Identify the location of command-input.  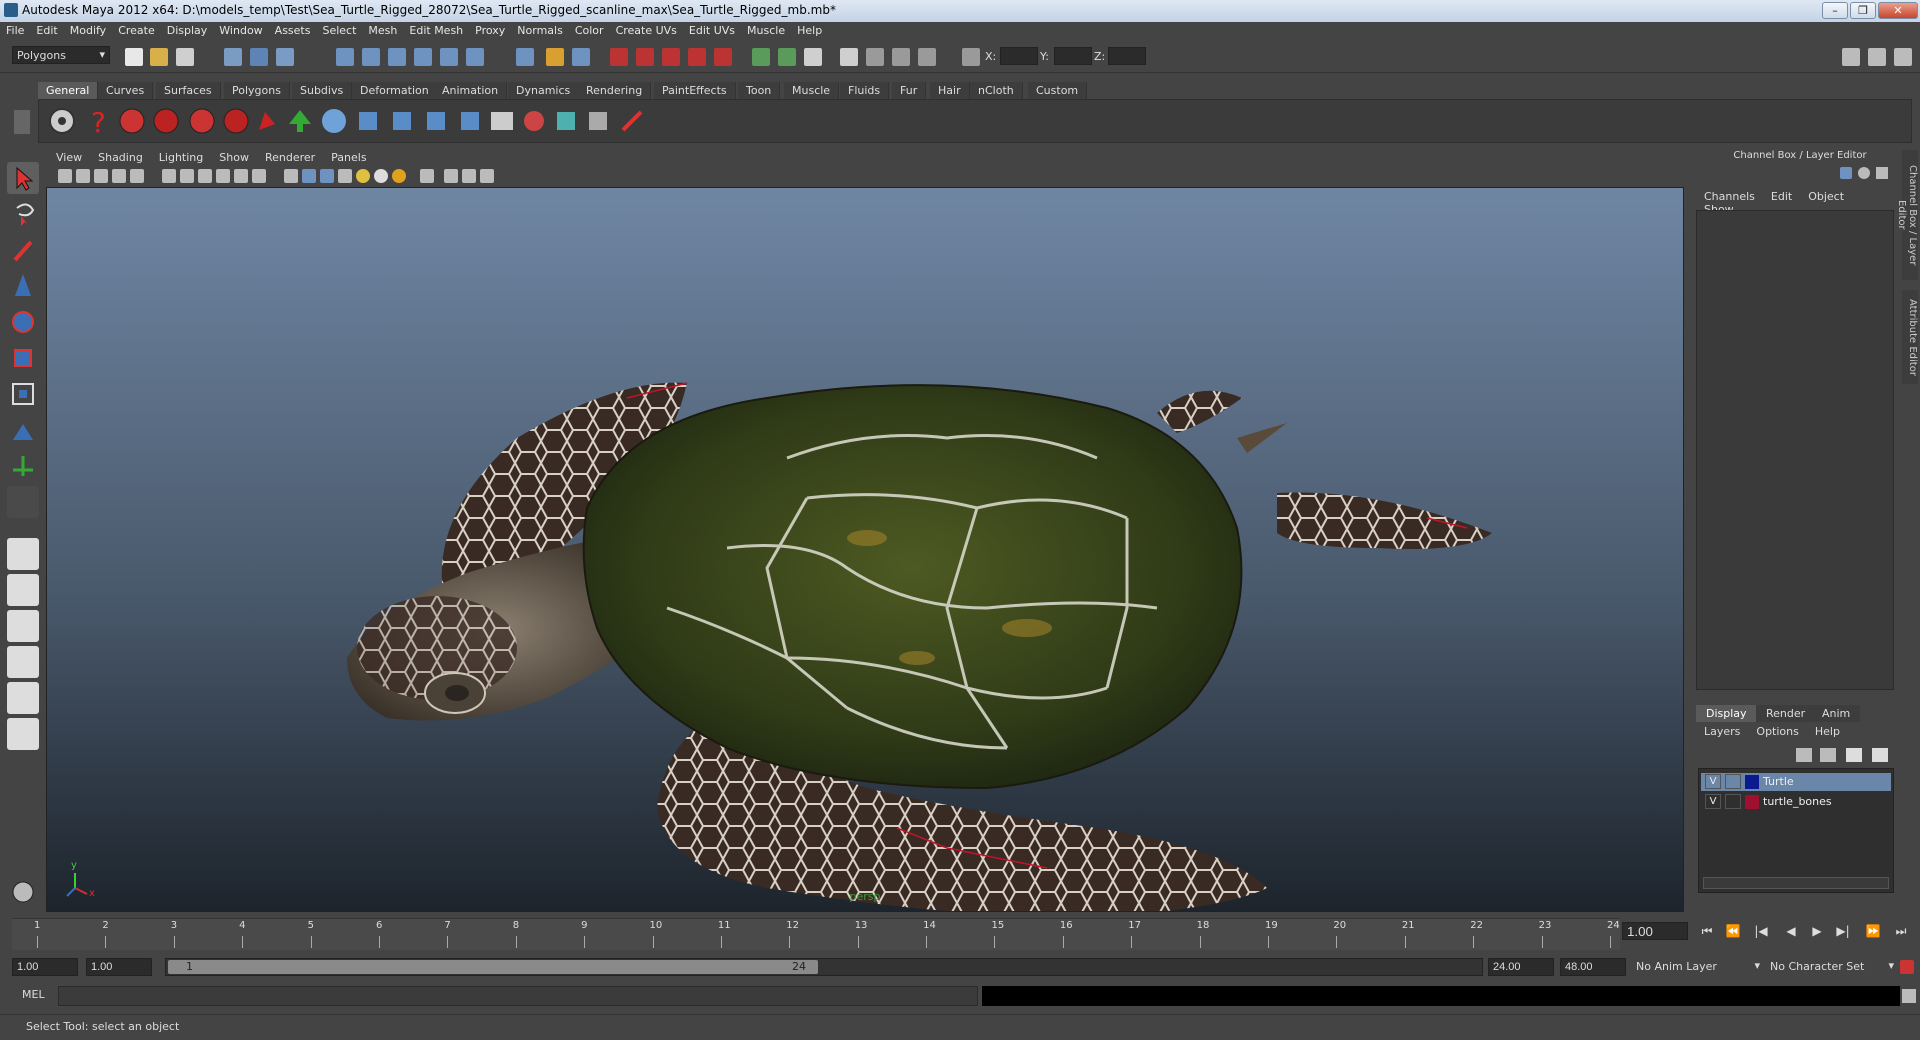
(518, 996).